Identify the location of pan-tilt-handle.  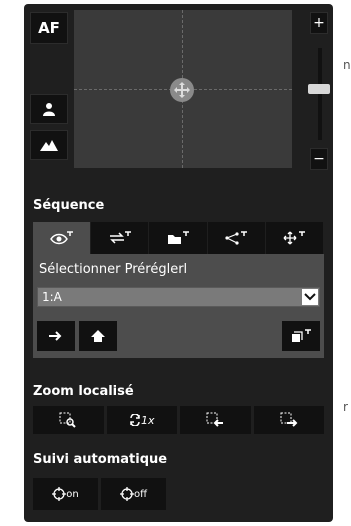
(182, 90).